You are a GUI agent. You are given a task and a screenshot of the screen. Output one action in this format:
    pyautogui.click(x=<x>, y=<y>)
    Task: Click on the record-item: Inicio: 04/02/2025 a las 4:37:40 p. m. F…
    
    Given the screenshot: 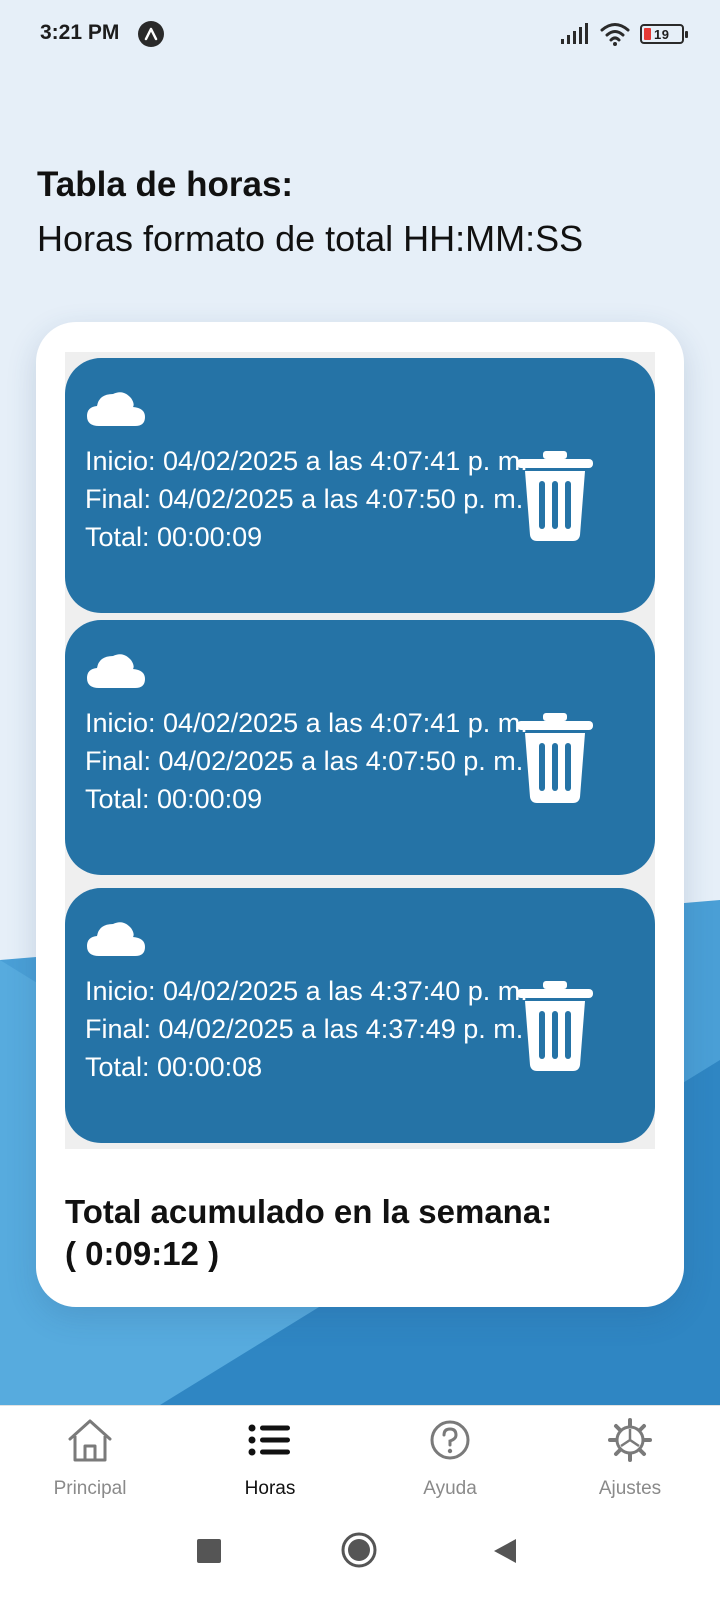 What is the action you would take?
    pyautogui.click(x=360, y=1015)
    